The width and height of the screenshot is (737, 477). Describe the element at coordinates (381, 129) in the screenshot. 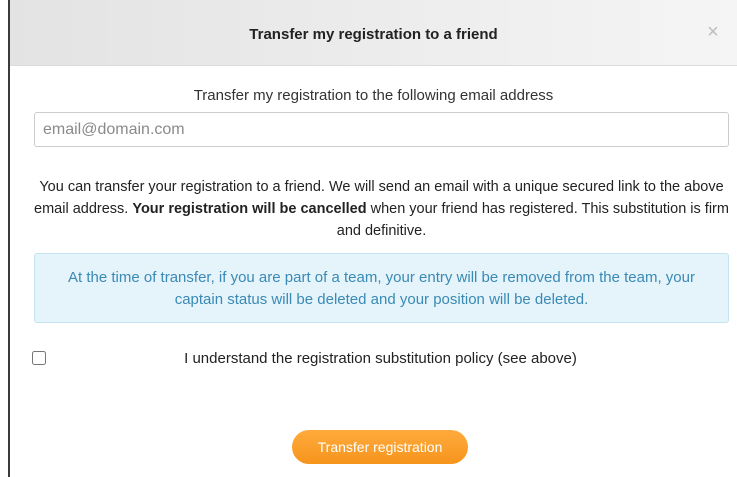

I see `email-input` at that location.